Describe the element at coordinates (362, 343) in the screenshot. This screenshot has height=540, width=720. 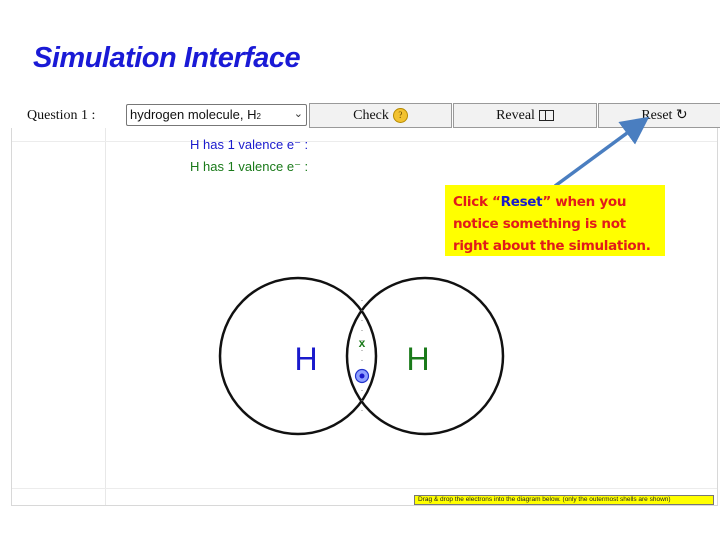
I see `electron-x-marker: x` at that location.